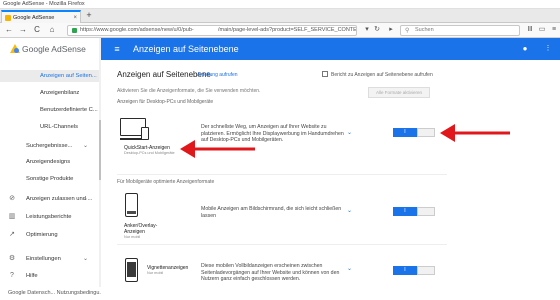 Image resolution: width=560 pixels, height=300 pixels. What do you see at coordinates (217, 149) in the screenshot?
I see `red-arrow-left` at bounding box center [217, 149].